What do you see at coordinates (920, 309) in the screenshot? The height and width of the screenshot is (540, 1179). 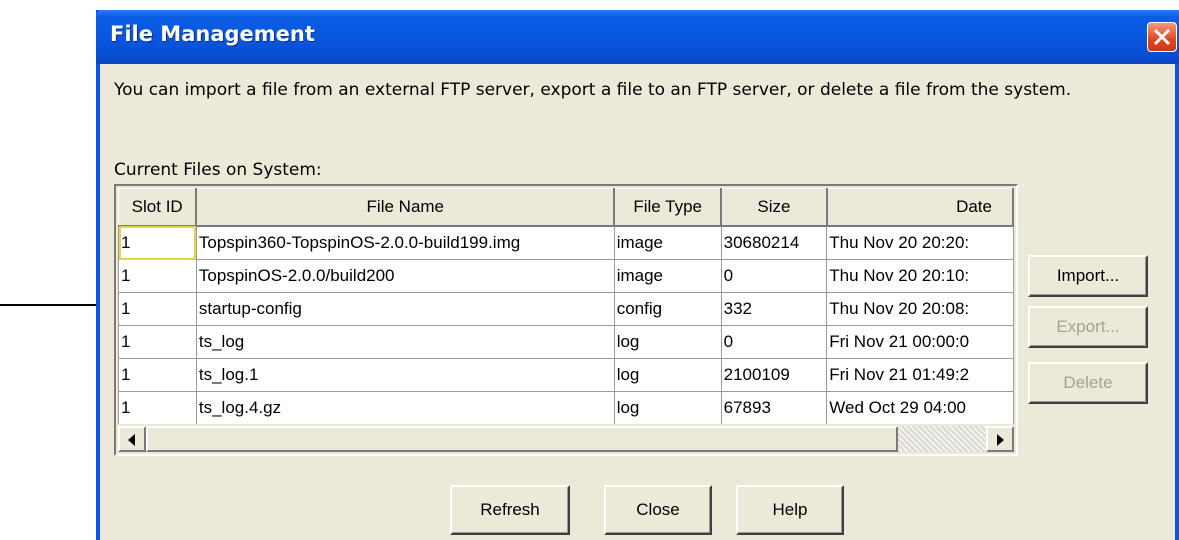 I see `cell-date: Thu Nov 20 20:08:` at bounding box center [920, 309].